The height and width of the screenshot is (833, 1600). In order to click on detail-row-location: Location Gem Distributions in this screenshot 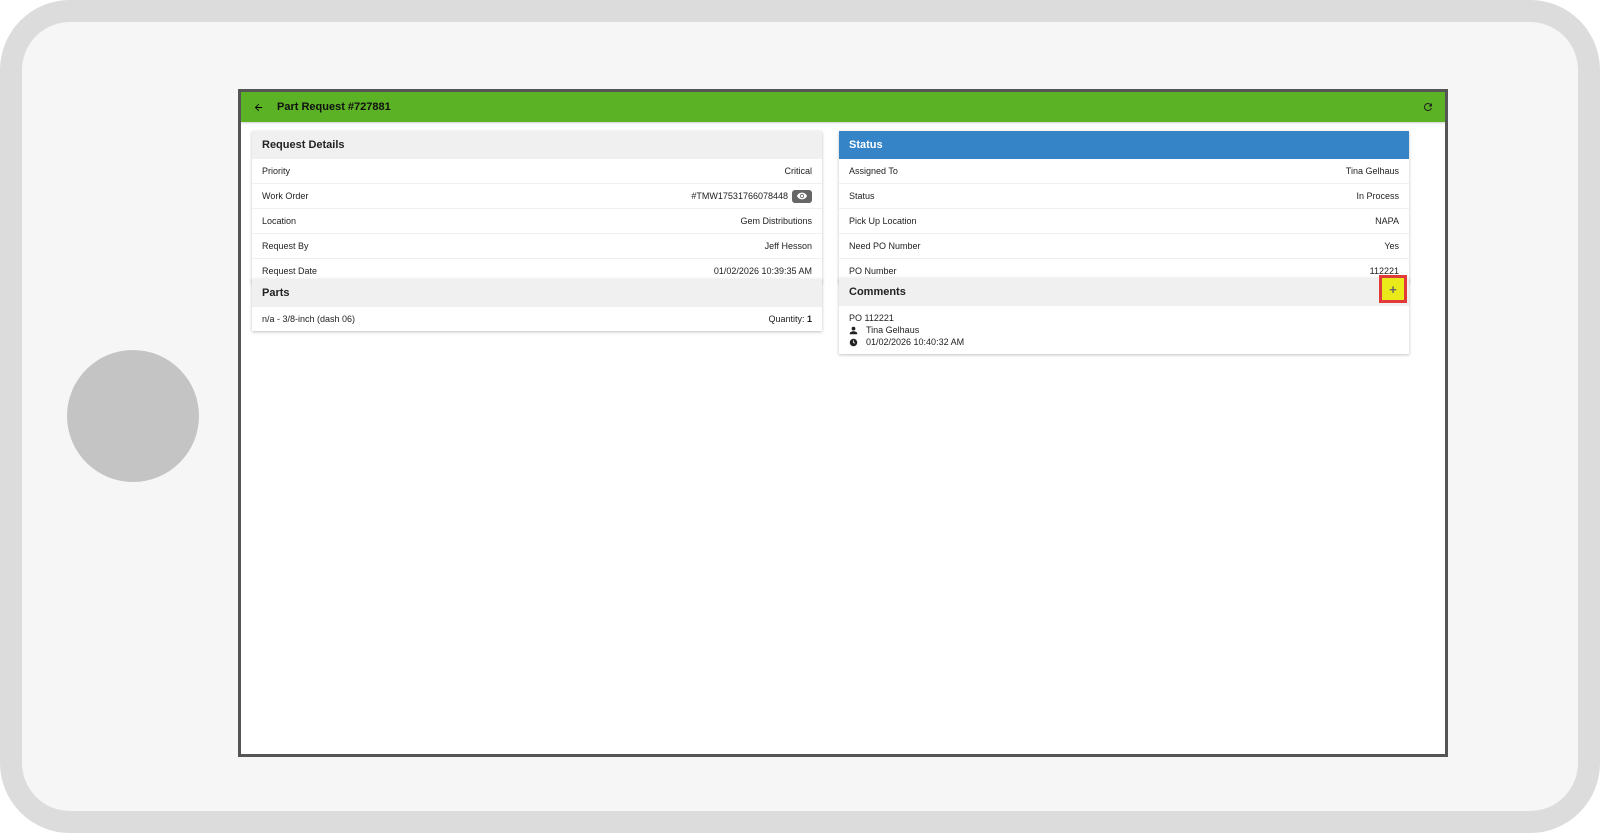, I will do `click(537, 221)`.